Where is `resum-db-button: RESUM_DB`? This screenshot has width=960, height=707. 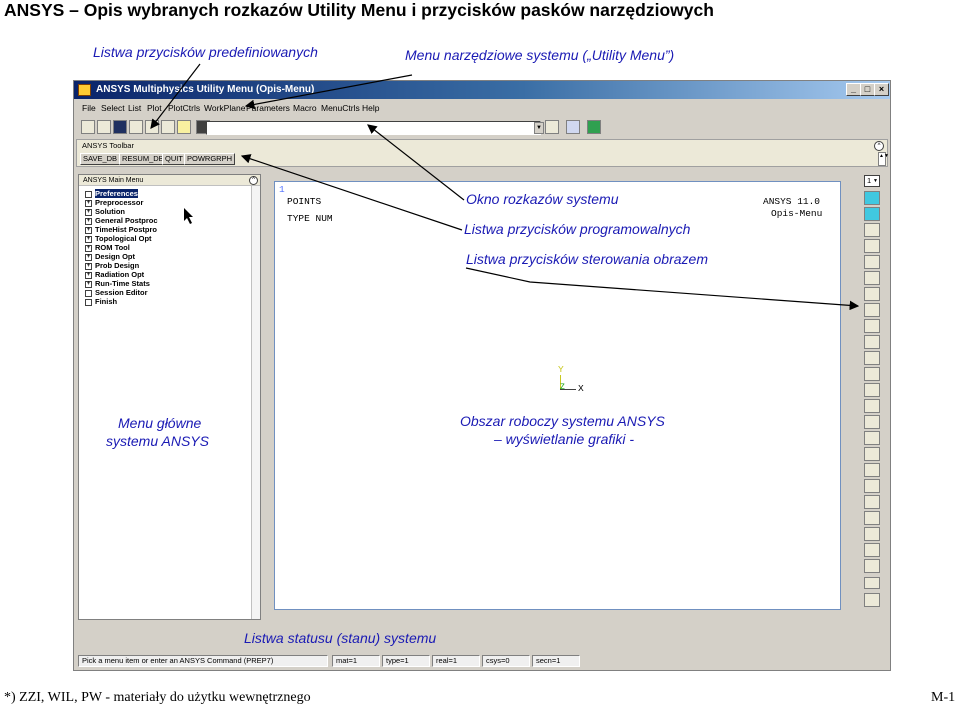
resum-db-button: RESUM_DB is located at coordinates (143, 159).